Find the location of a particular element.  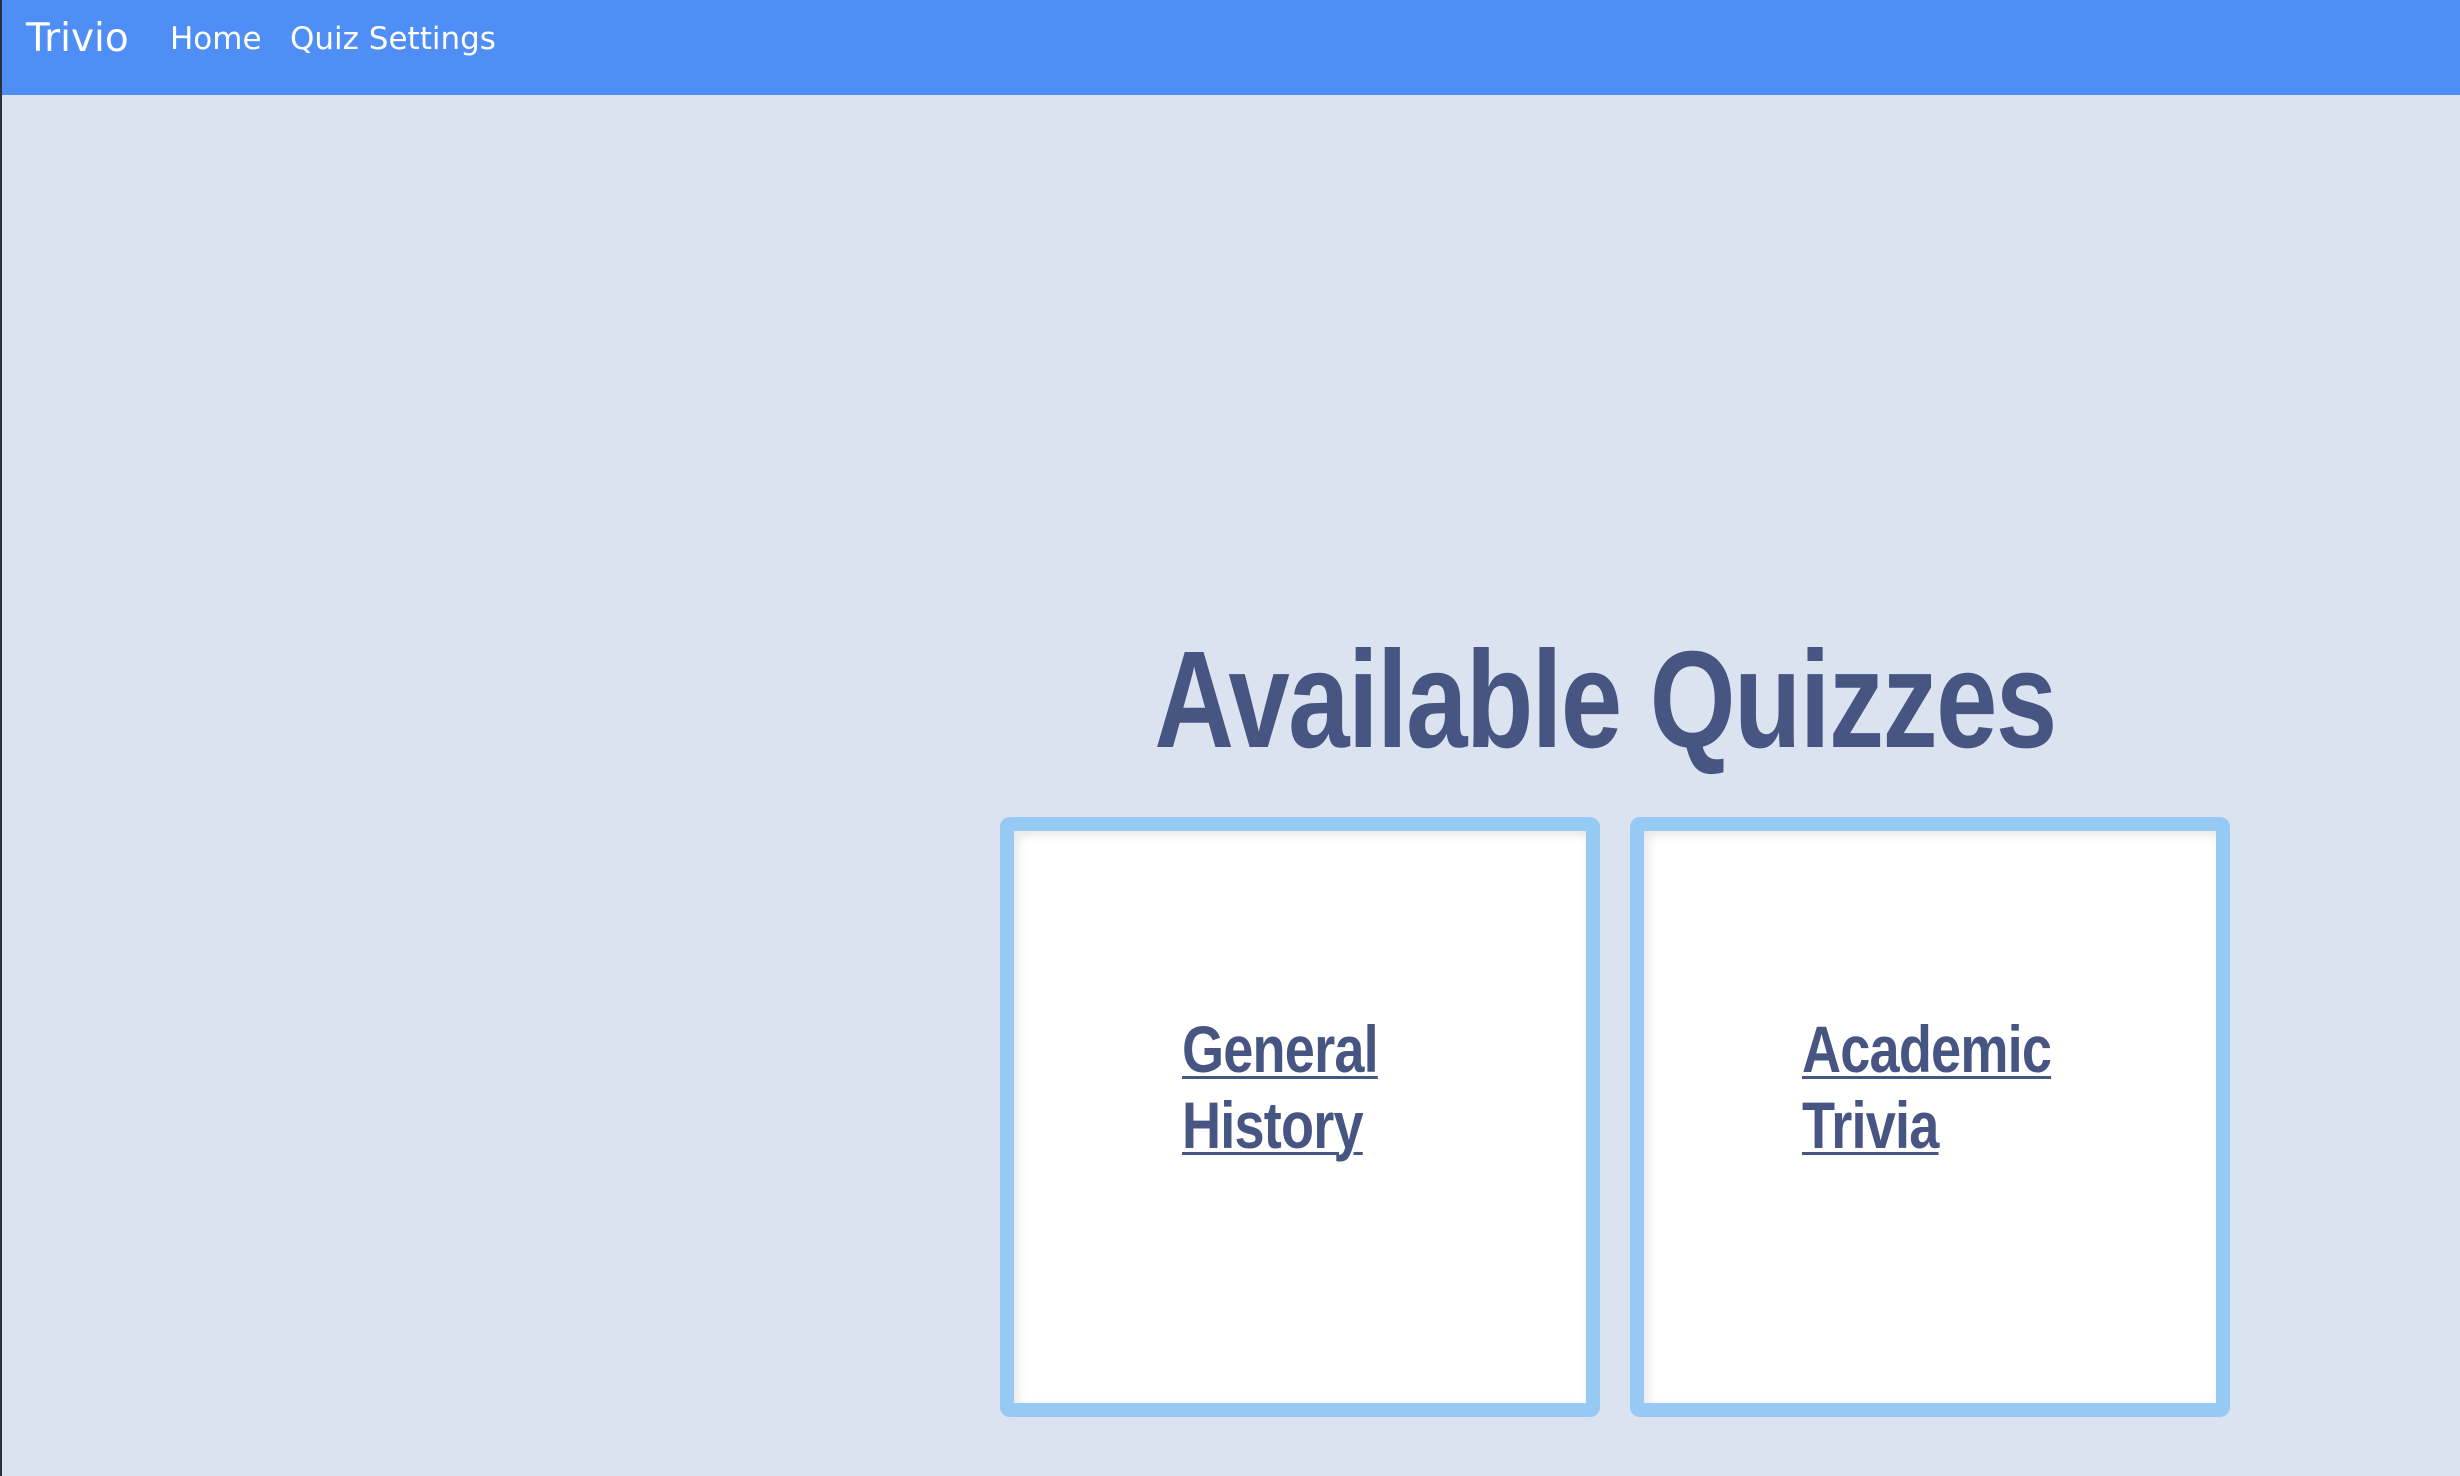

quiz-card-academic-trivia: Academic Trivia is located at coordinates (1930, 1117).